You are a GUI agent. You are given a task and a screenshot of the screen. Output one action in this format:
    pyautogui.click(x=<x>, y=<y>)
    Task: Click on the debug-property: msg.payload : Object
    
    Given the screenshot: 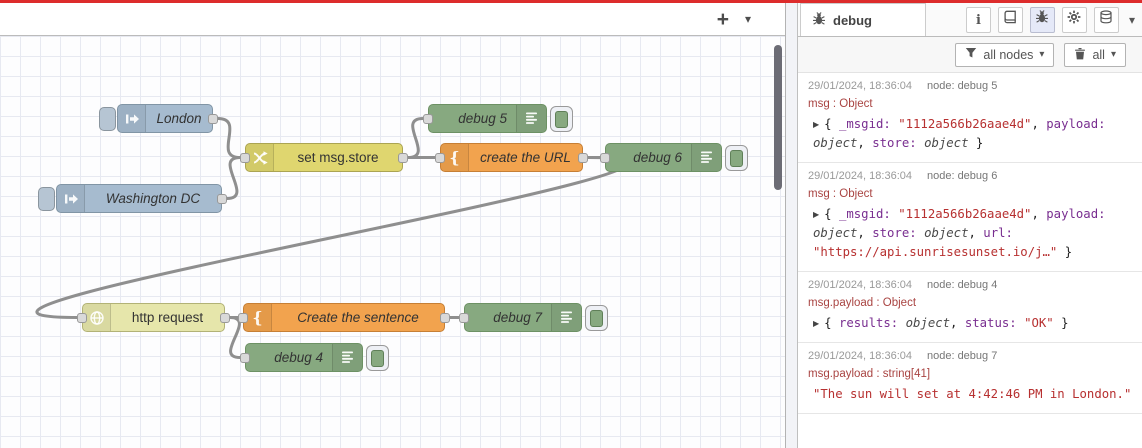 What is the action you would take?
    pyautogui.click(x=862, y=303)
    